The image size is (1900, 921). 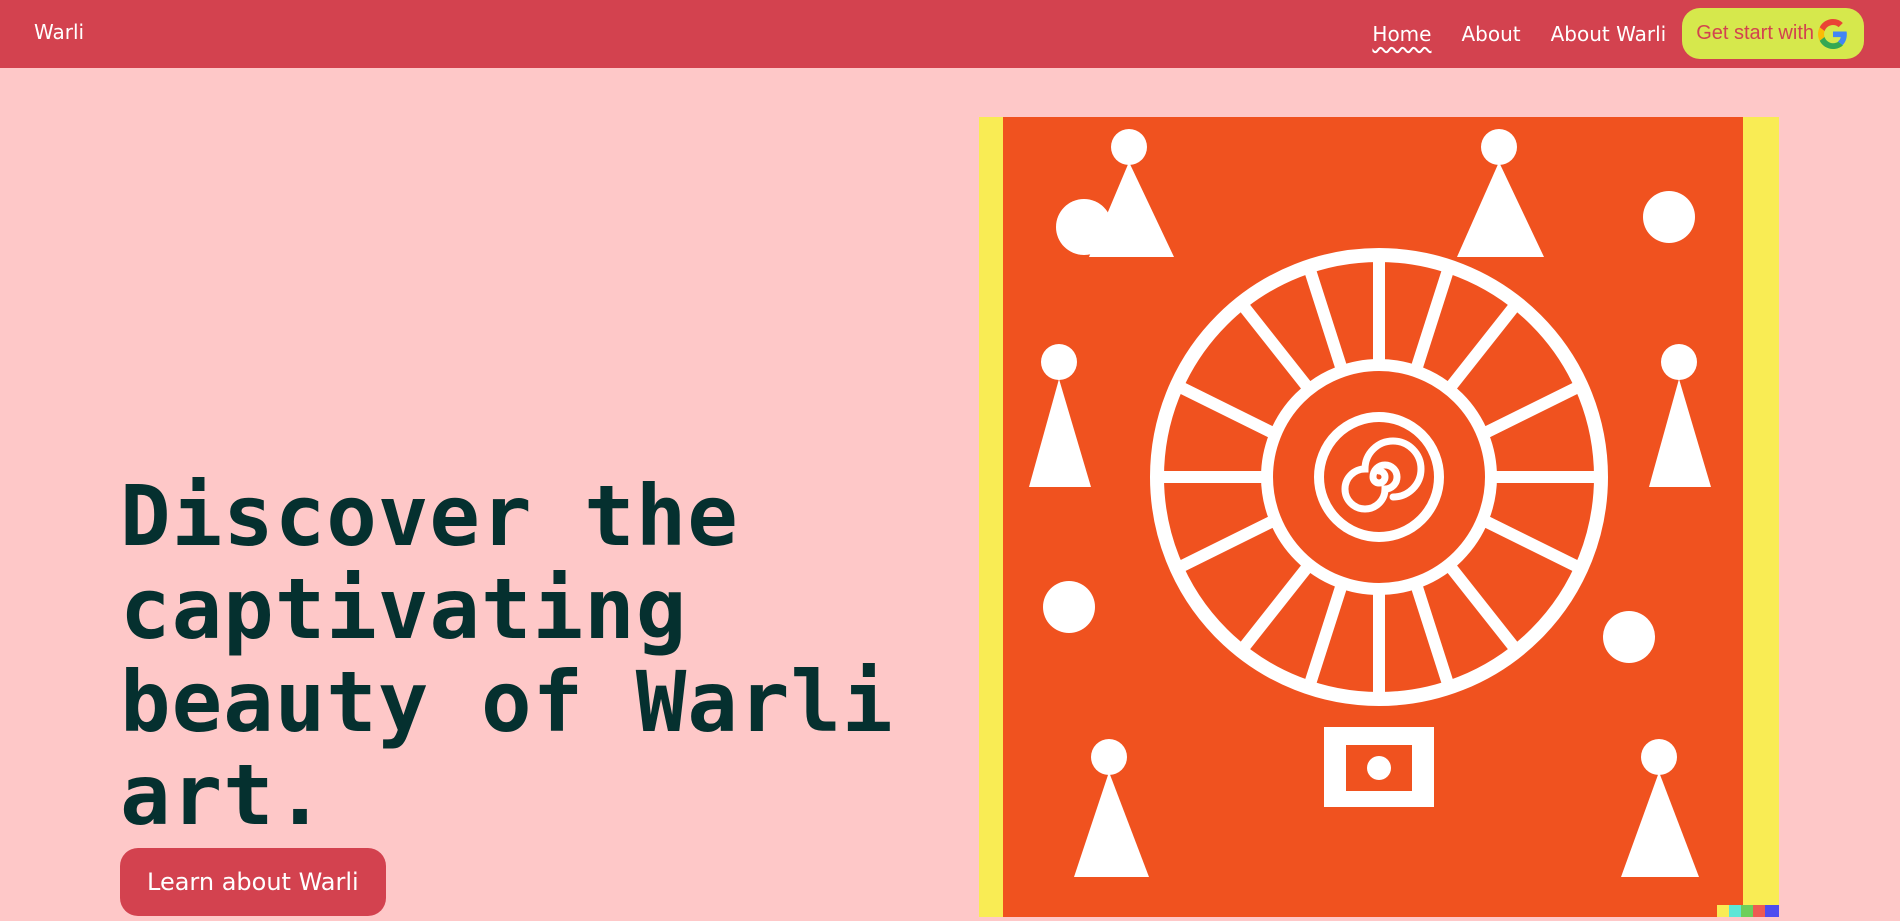 I want to click on nav-links: Home About About Warli Get start with, so click(x=1618, y=33).